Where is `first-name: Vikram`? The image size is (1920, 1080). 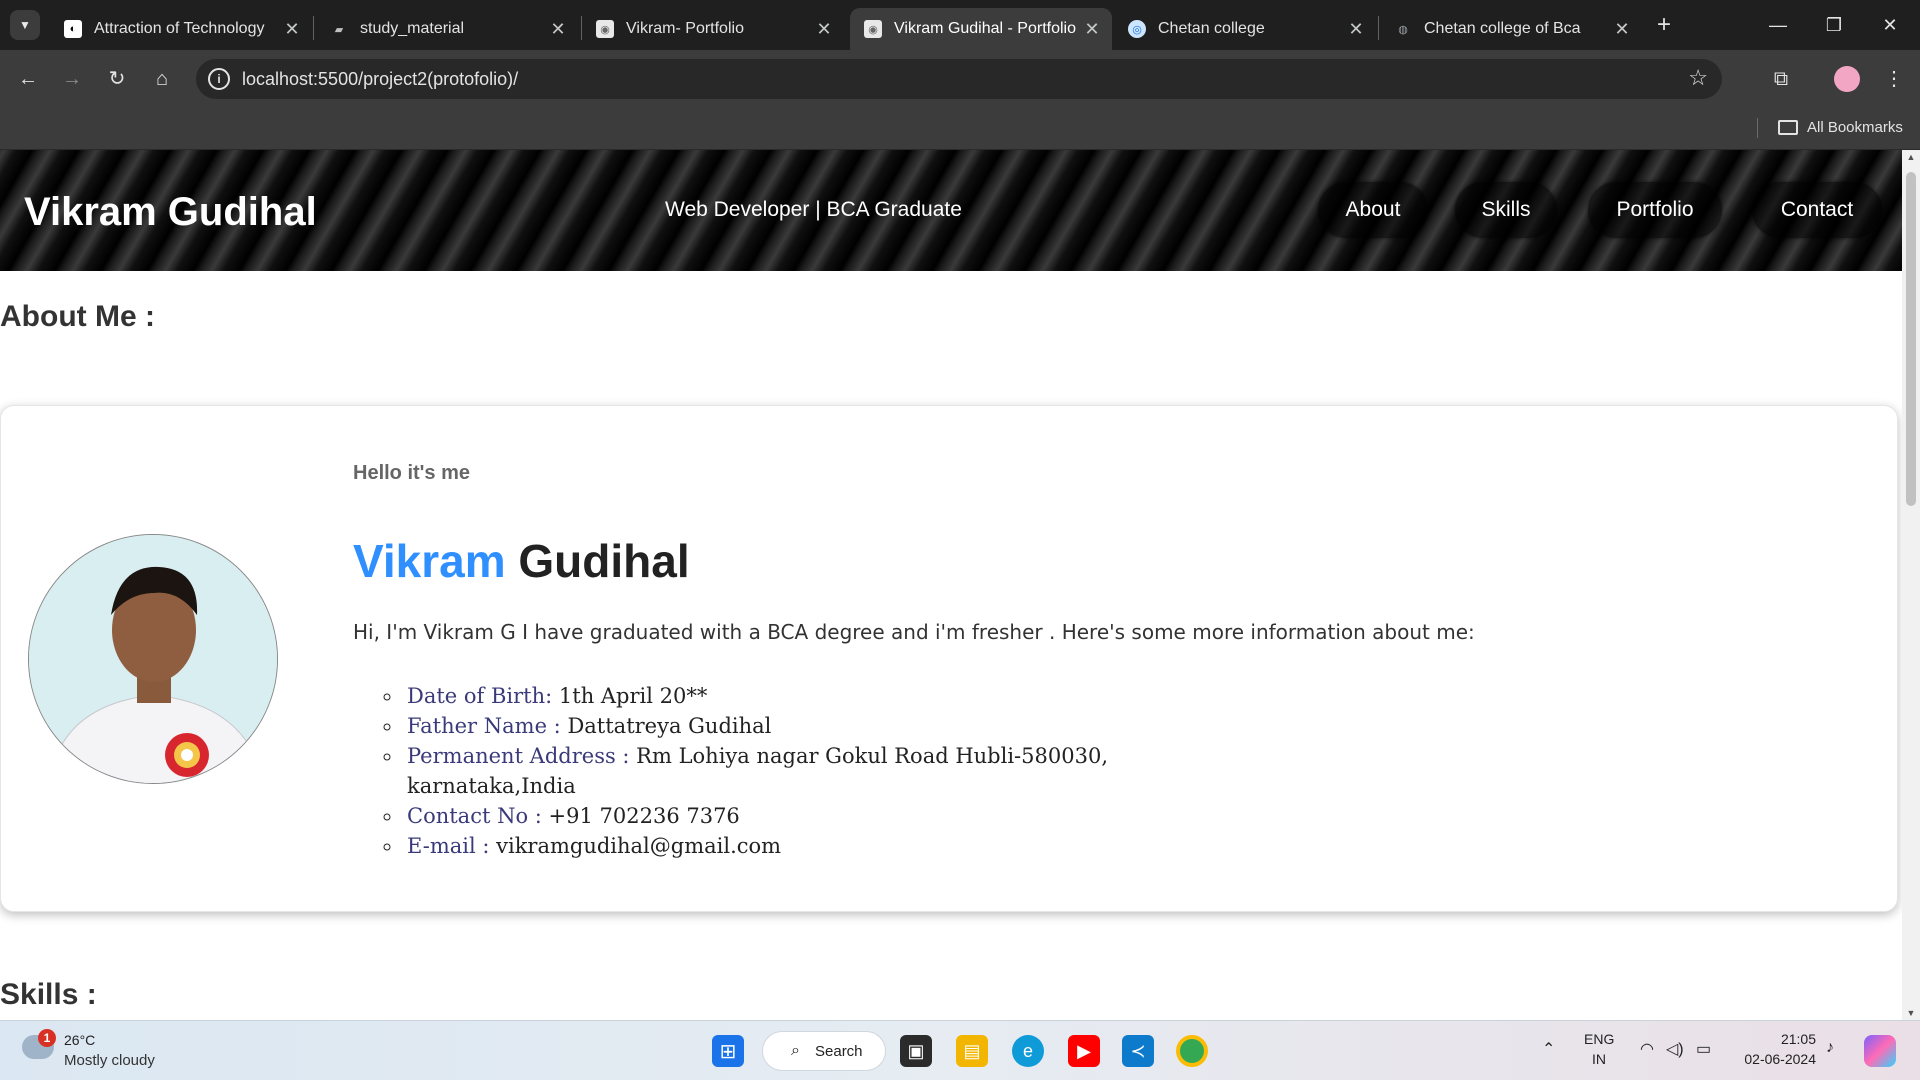
first-name: Vikram is located at coordinates (429, 561).